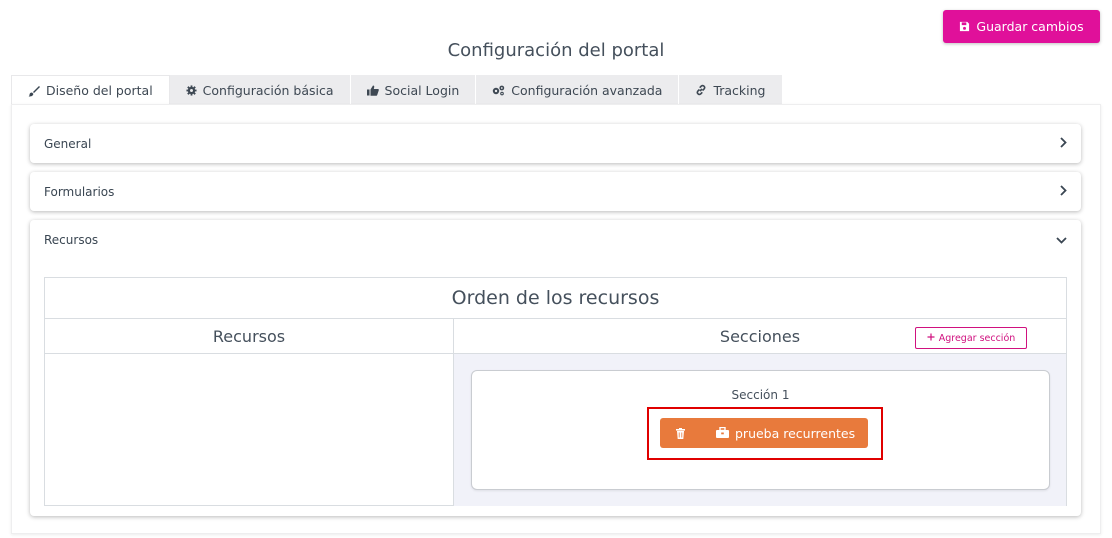 This screenshot has width=1112, height=538. Describe the element at coordinates (556, 50) in the screenshot. I see `page-title: Configuración del portal` at that location.